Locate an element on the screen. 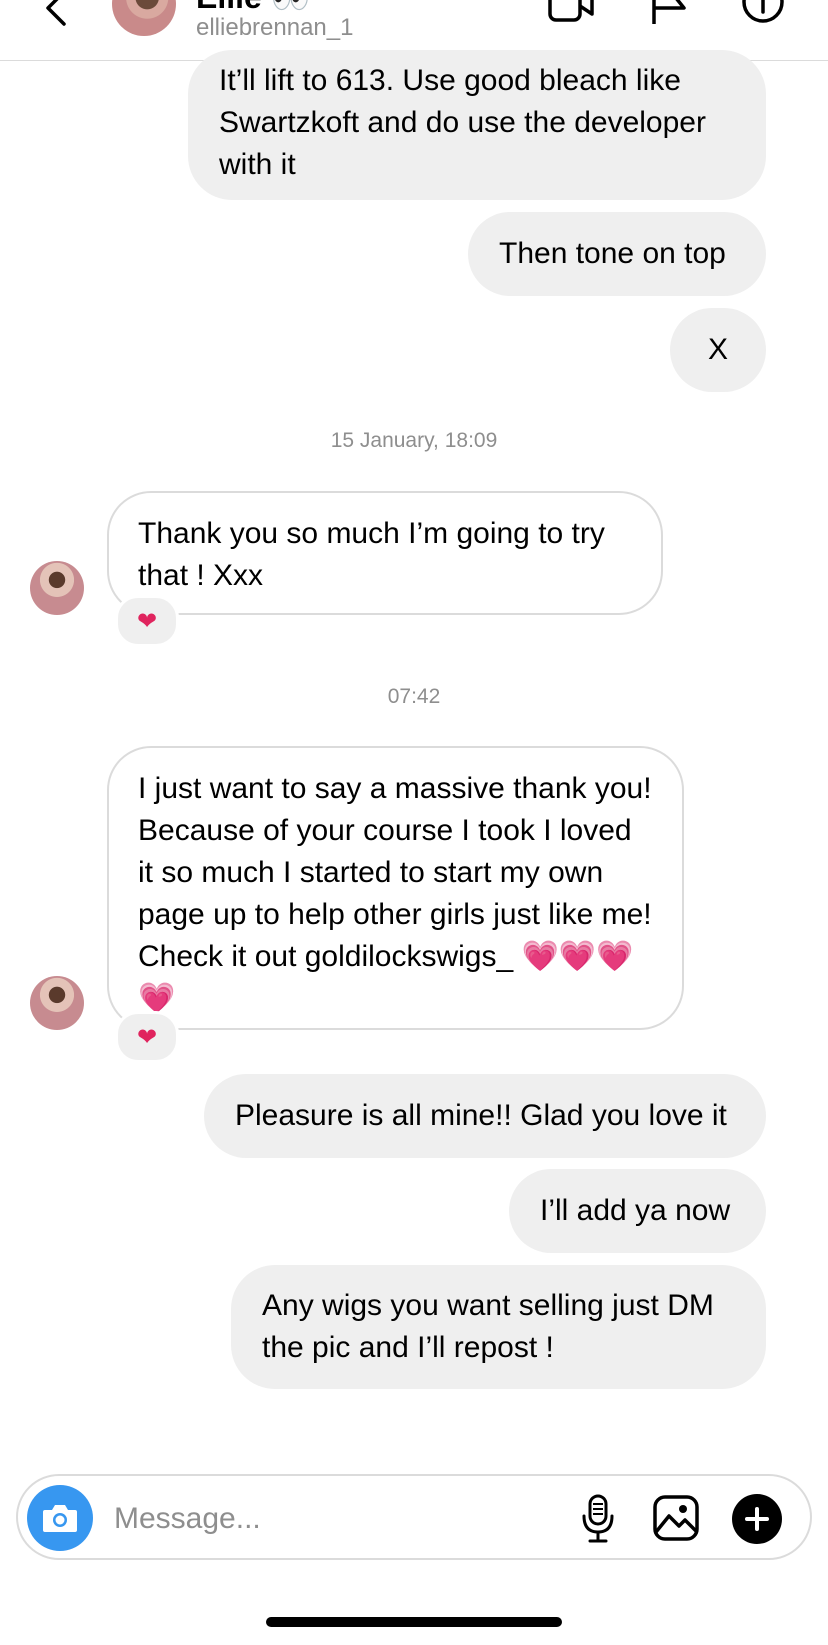  outgoing-message: X is located at coordinates (718, 350).